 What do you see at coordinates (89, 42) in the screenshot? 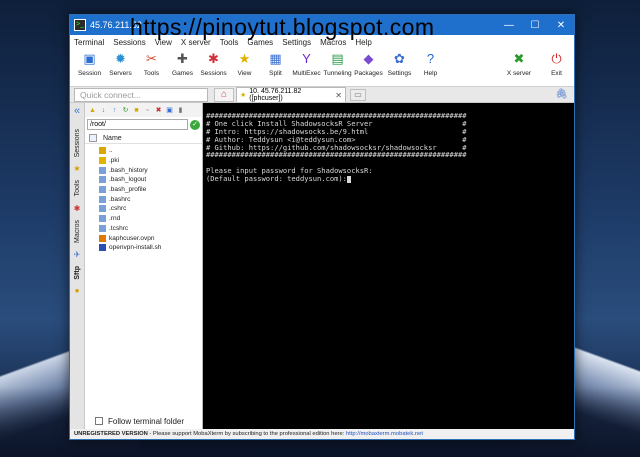
I see `menu-terminal: Terminal` at bounding box center [89, 42].